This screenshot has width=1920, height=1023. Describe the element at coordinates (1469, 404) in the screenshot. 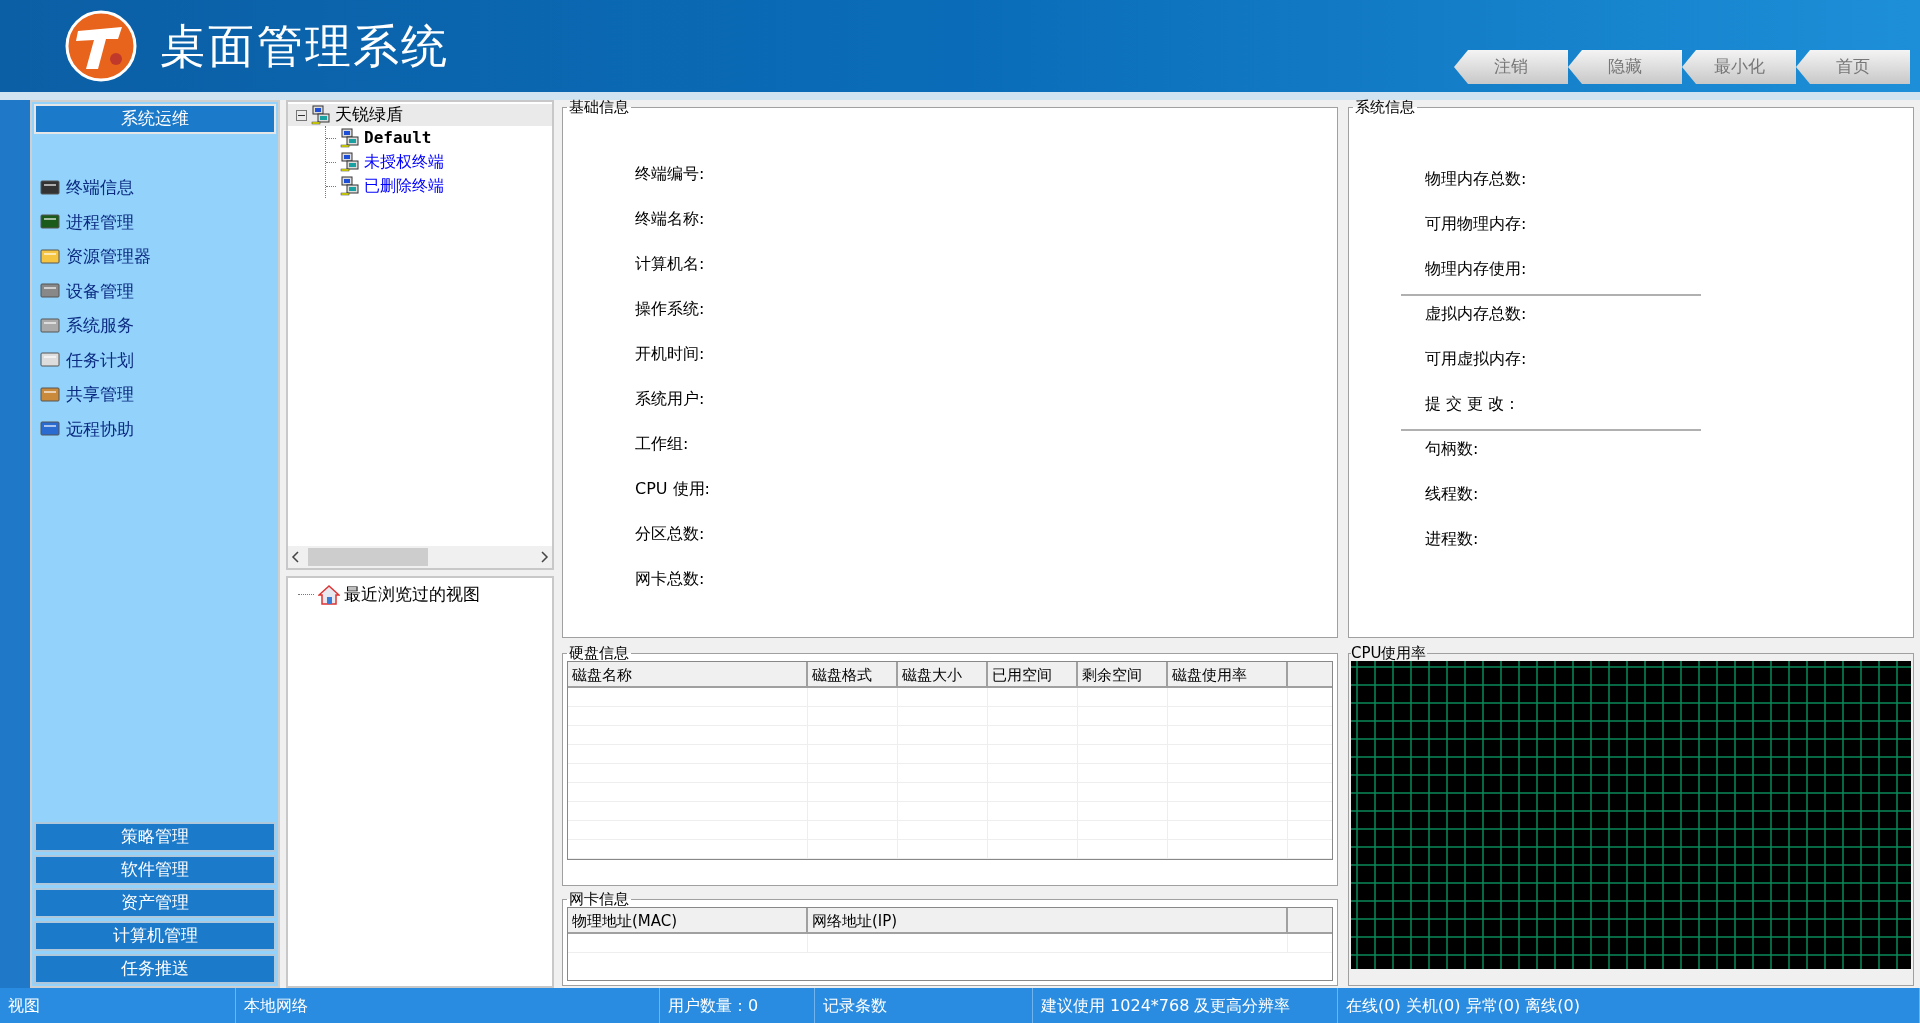

I see `field-label: 提 交 更 改 :` at that location.